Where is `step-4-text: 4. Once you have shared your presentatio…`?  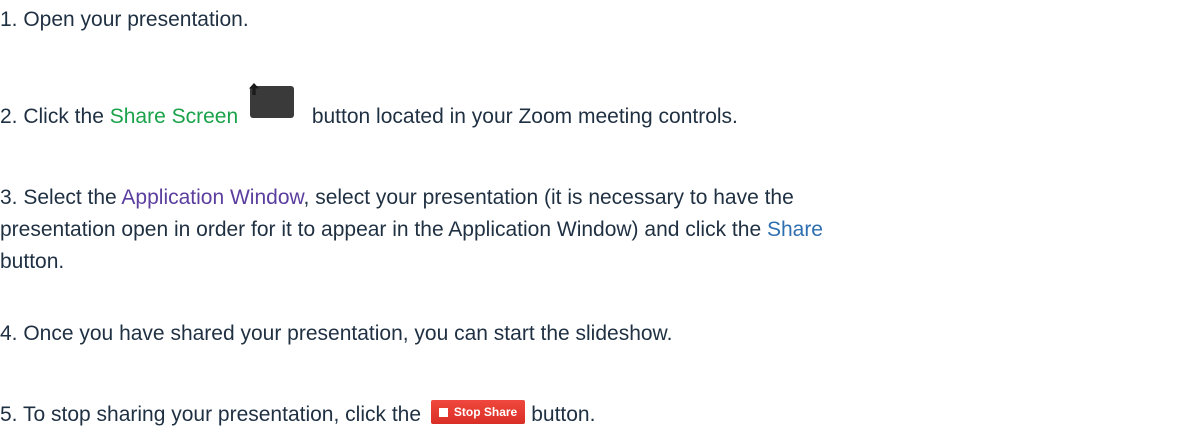 step-4-text: 4. Once you have shared your presentatio… is located at coordinates (336, 333).